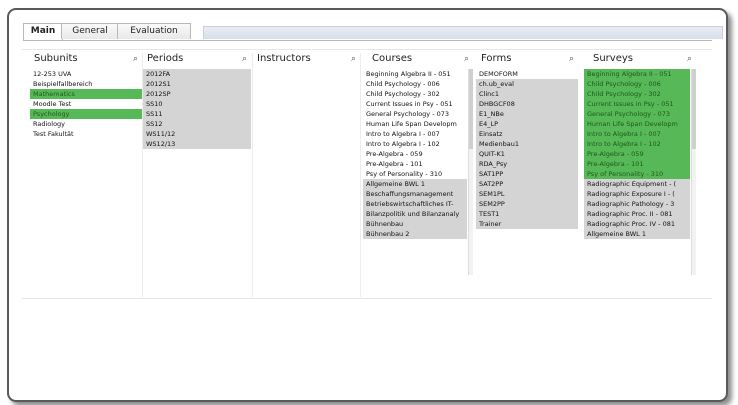 This screenshot has height=405, width=738. I want to click on listbox-item: Bühnenbau 2, so click(415, 234).